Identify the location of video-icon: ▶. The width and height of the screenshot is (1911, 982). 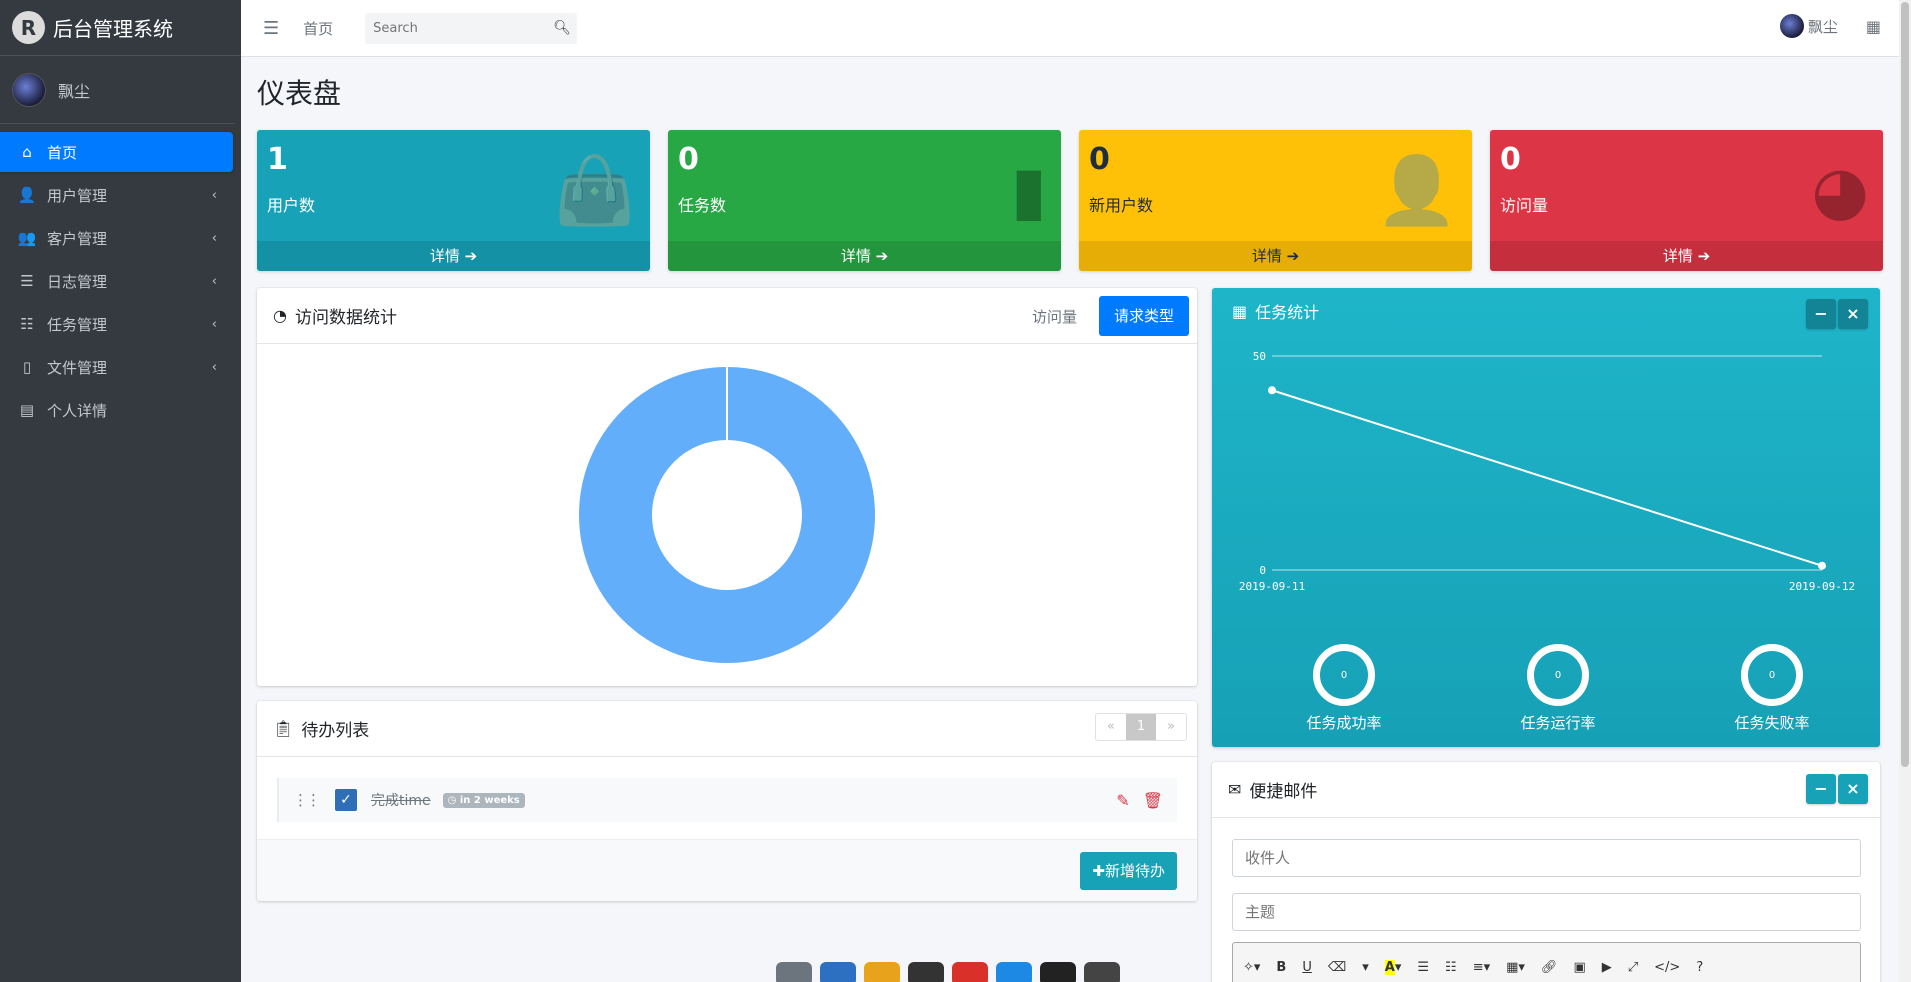
(1607, 967).